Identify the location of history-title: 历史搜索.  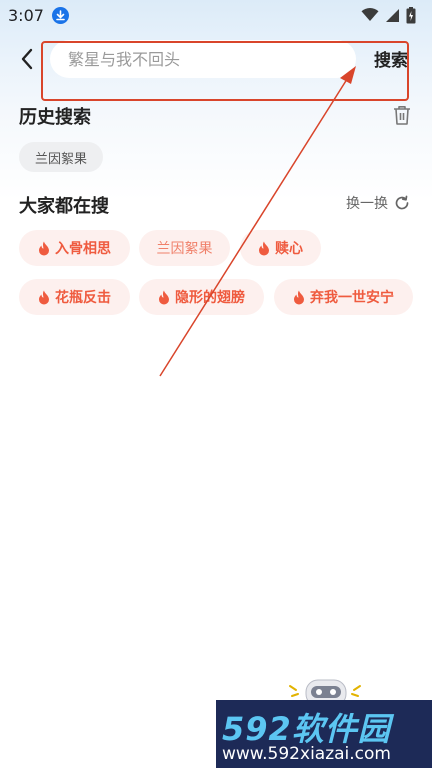
(55, 117).